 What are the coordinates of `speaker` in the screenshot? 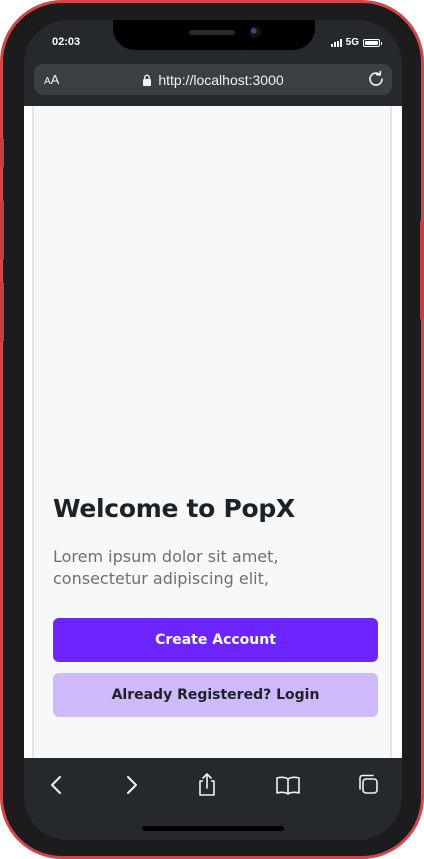 It's located at (212, 32).